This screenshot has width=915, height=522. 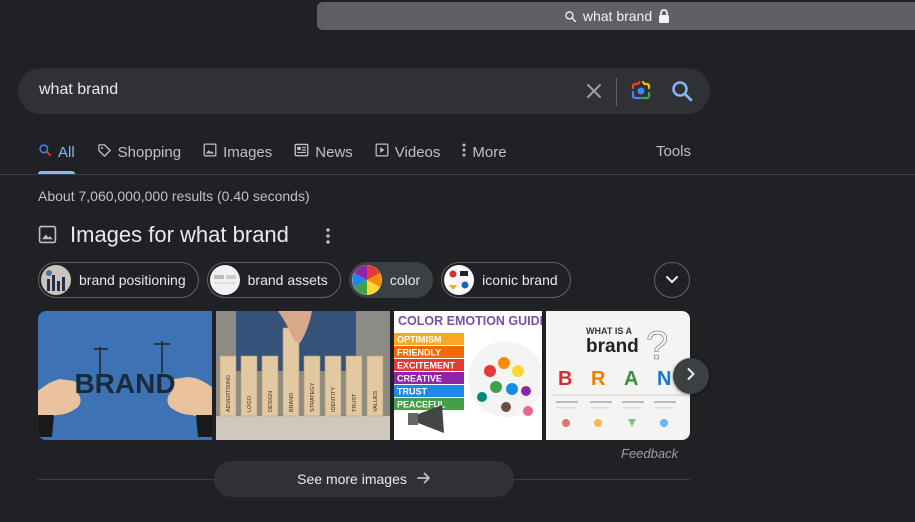 I want to click on thumbnail-text: brand, so click(x=612, y=346).